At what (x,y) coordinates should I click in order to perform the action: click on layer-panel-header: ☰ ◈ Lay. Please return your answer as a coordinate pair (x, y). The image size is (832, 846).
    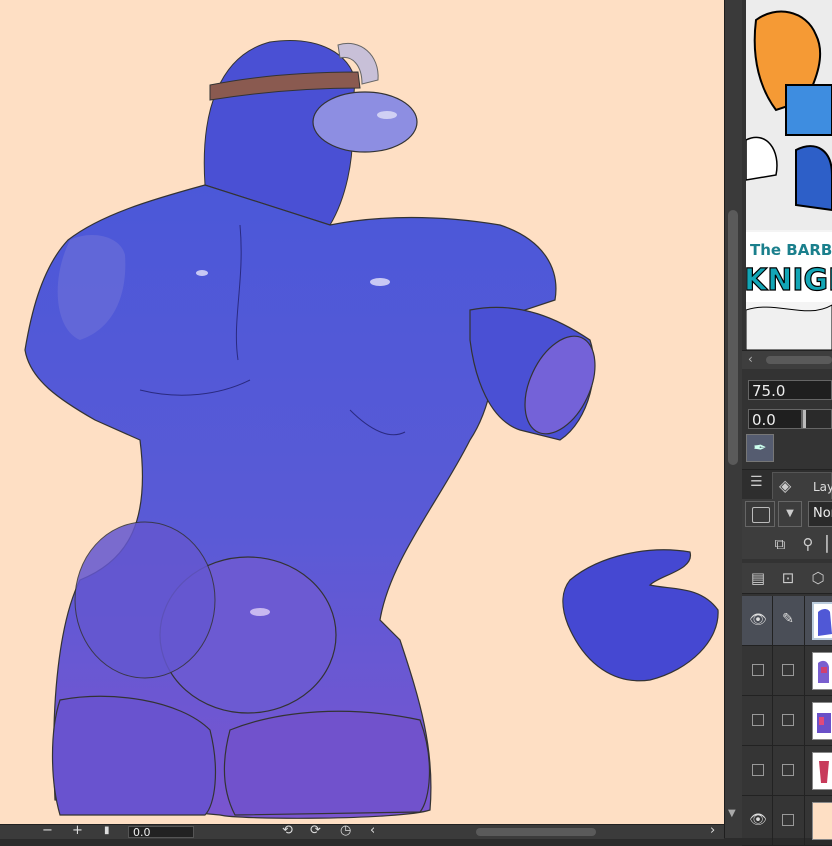
    Looking at the image, I should click on (787, 484).